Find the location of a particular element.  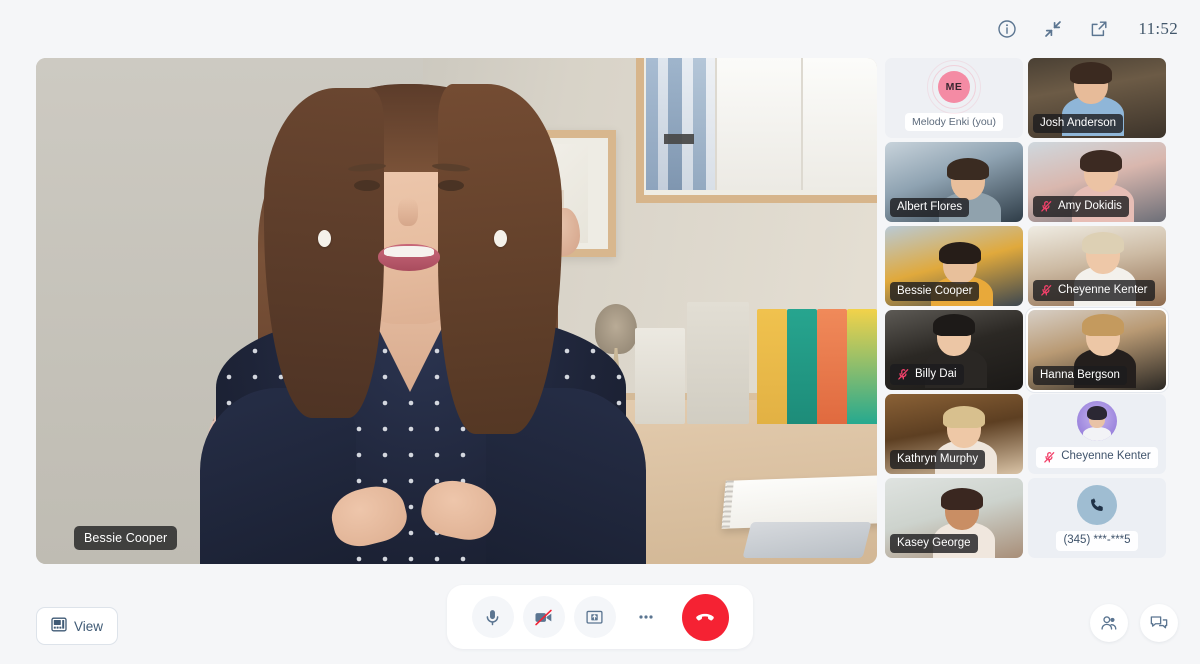

participant-name: Kasey George is located at coordinates (934, 542).